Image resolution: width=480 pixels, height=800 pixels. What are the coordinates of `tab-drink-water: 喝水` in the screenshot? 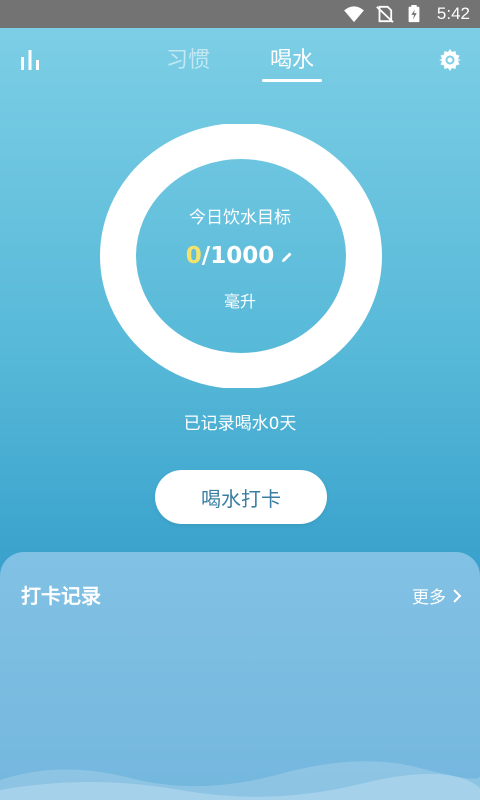 It's located at (292, 62).